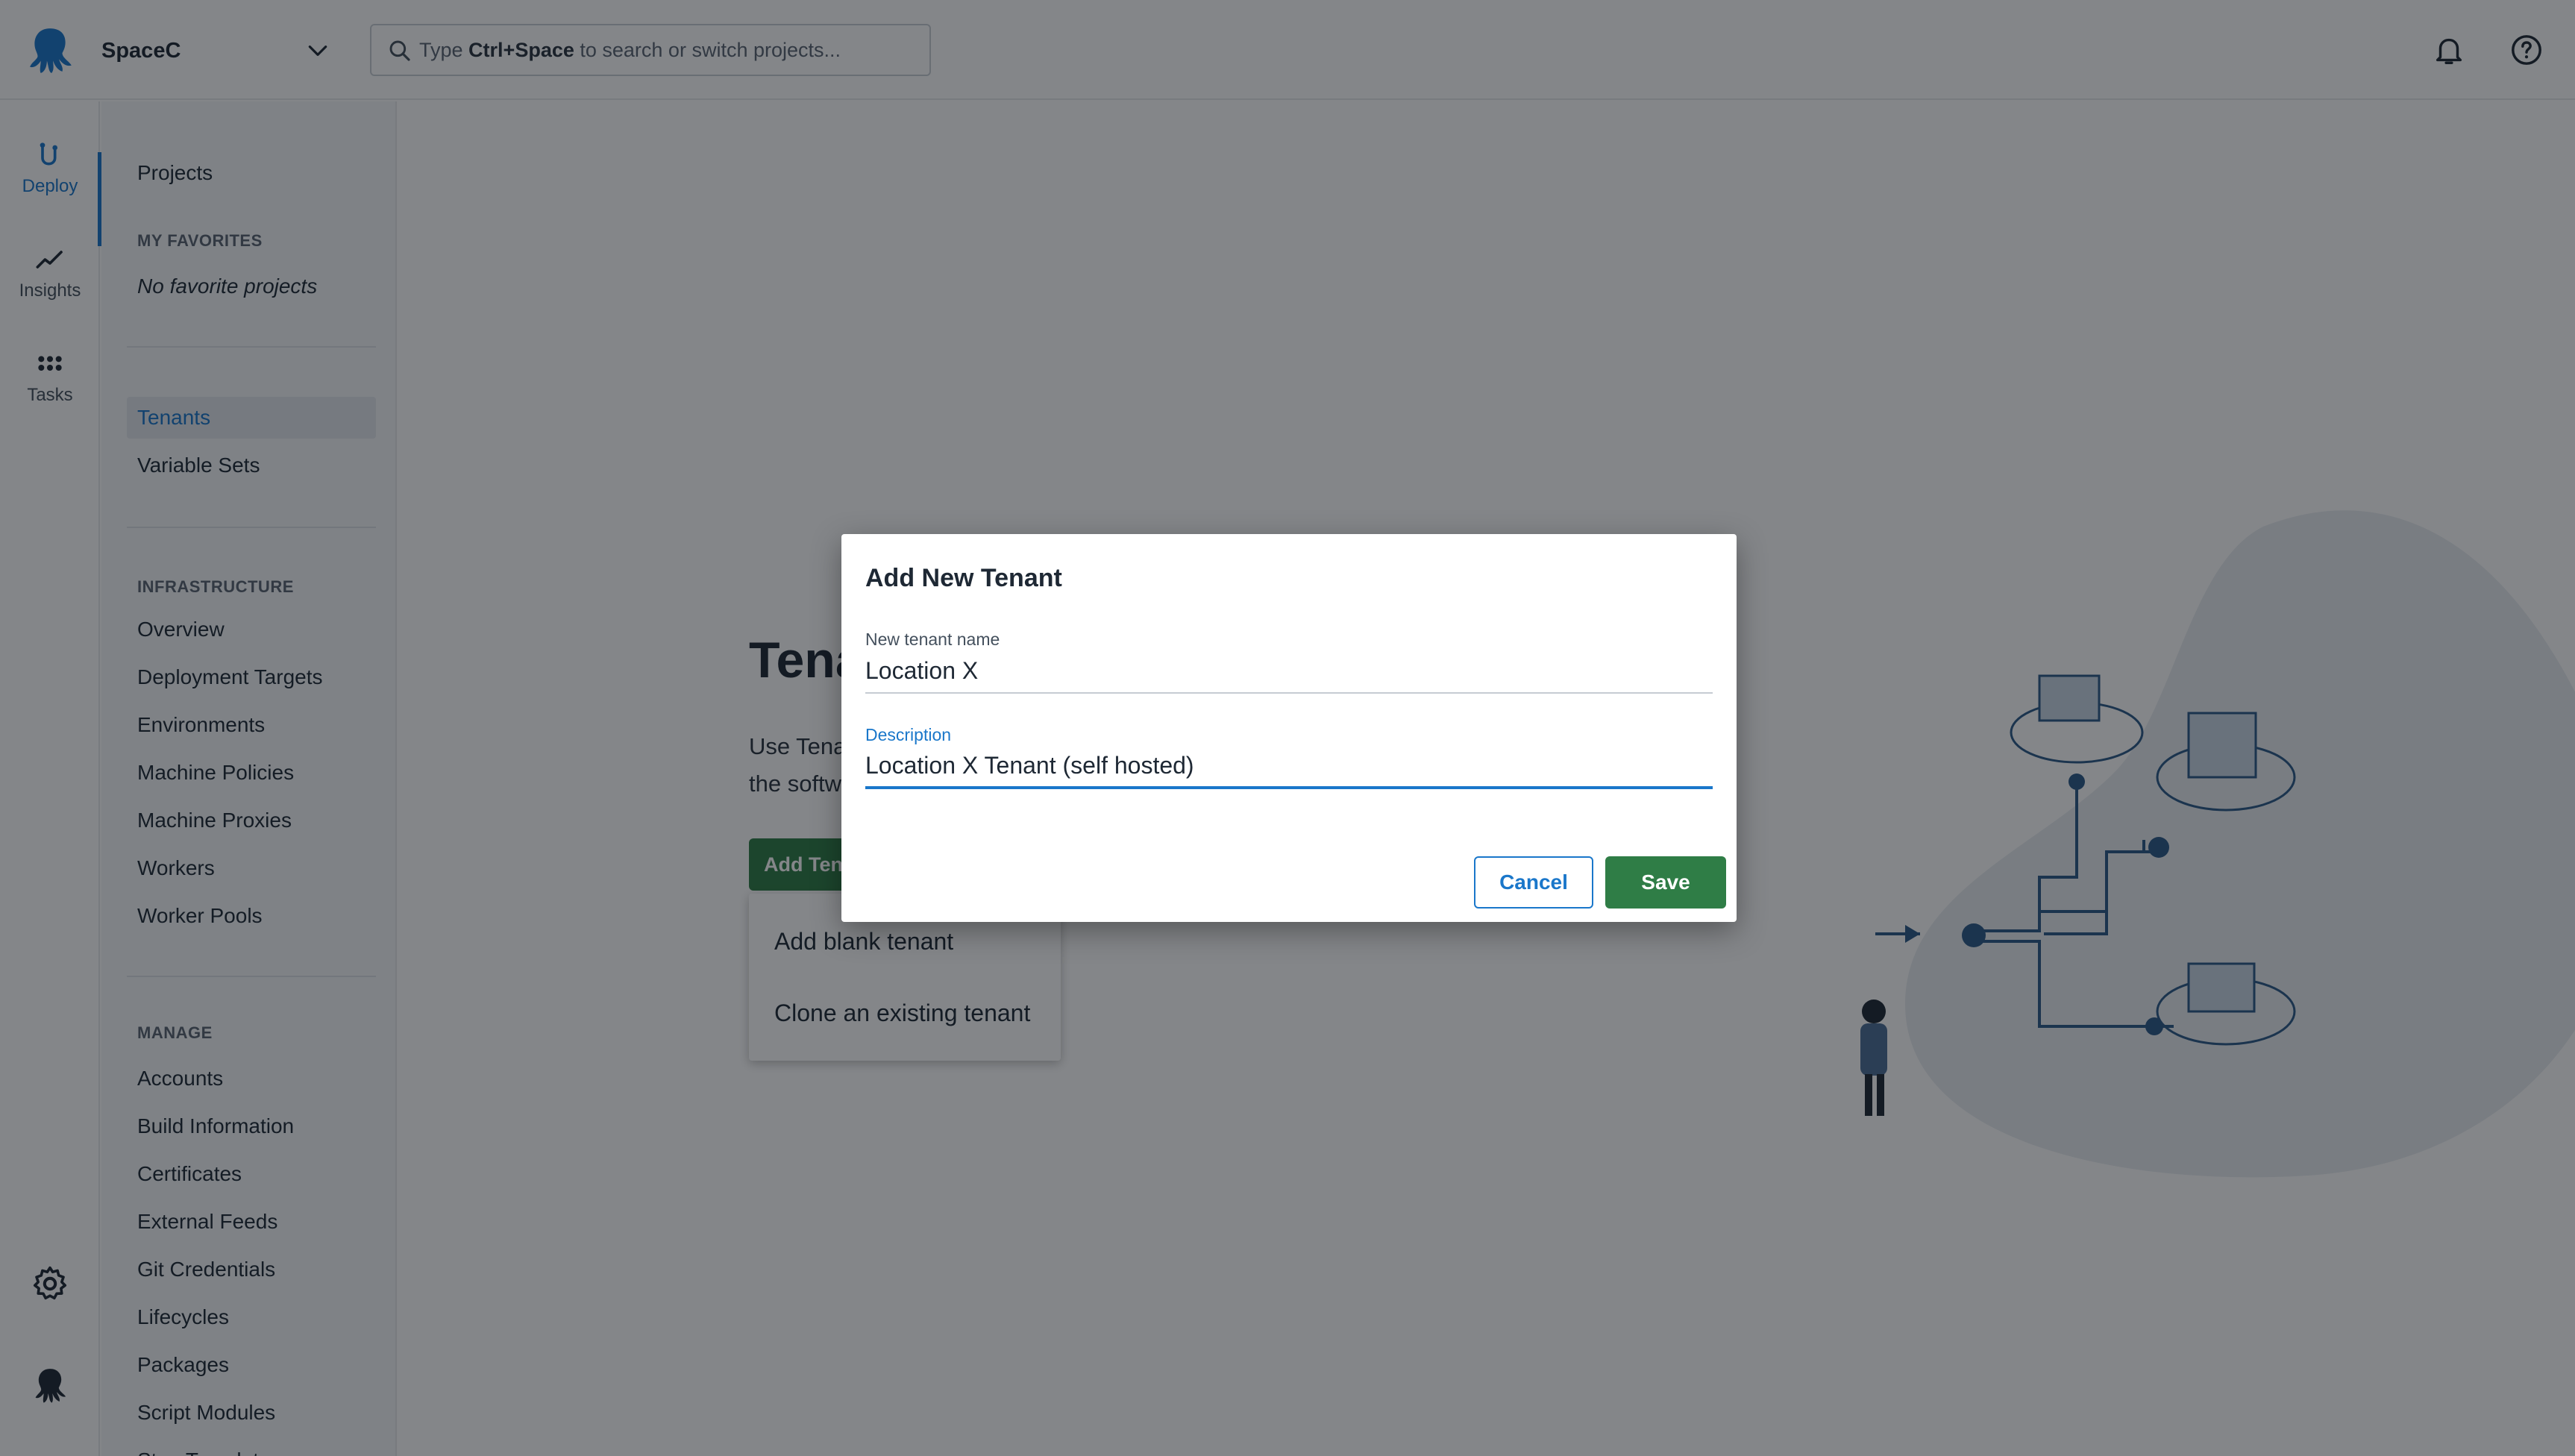 Image resolution: width=2575 pixels, height=1456 pixels. What do you see at coordinates (1289, 766) in the screenshot?
I see `description-input` at bounding box center [1289, 766].